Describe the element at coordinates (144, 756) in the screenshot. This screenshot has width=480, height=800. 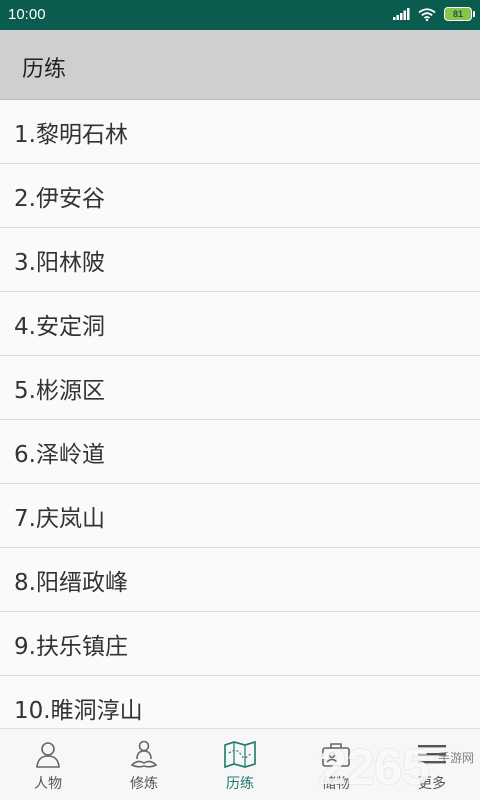
I see `meditation-icon` at that location.